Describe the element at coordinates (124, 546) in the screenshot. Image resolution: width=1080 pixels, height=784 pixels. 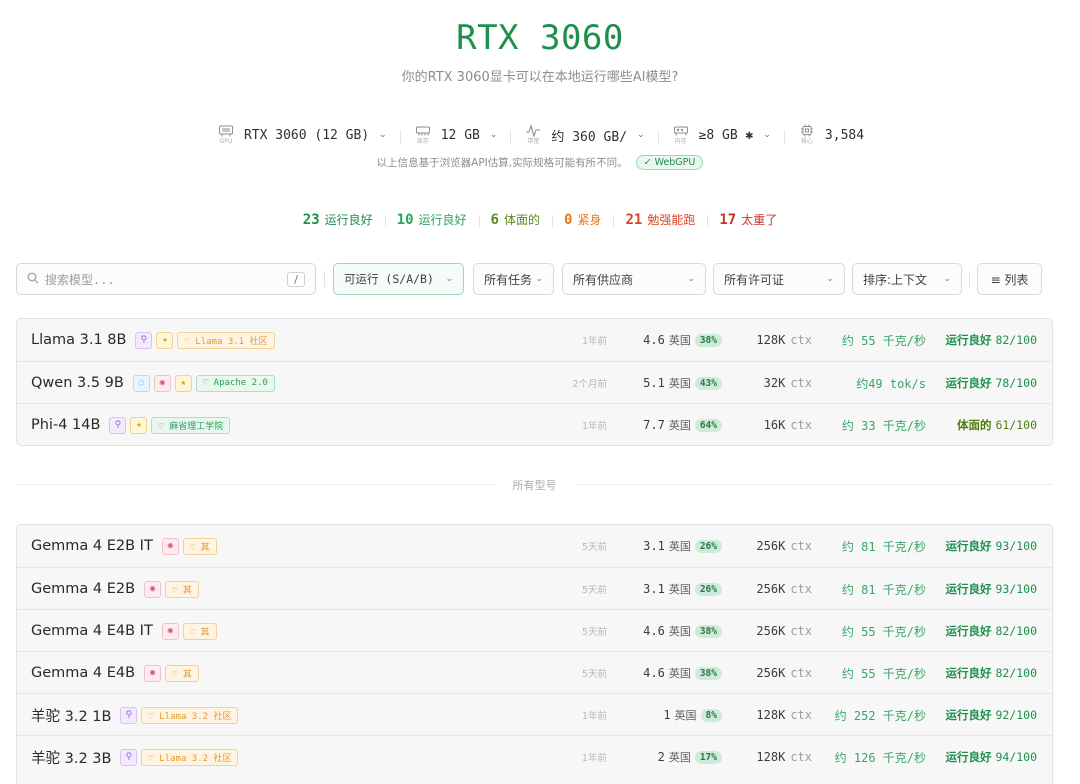
I see `model-name-cell: Gemma 4 E2B IT ◉ ♡ 其` at that location.